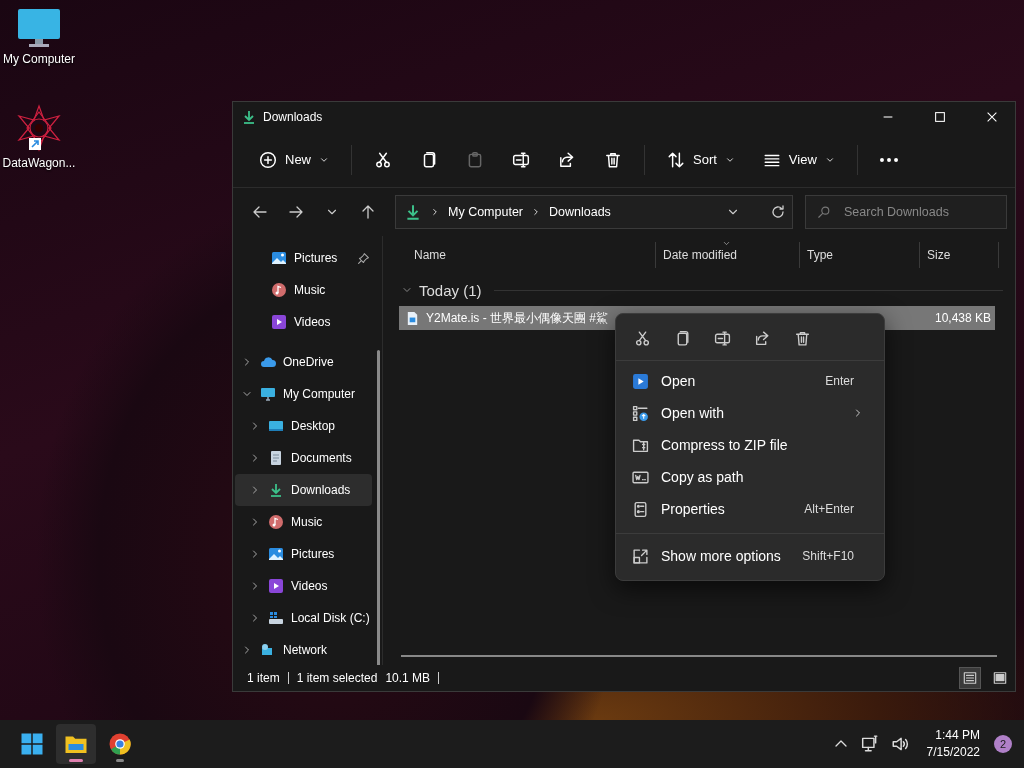 Image resolution: width=1024 pixels, height=768 pixels. I want to click on expand-box-icon, so click(640, 556).